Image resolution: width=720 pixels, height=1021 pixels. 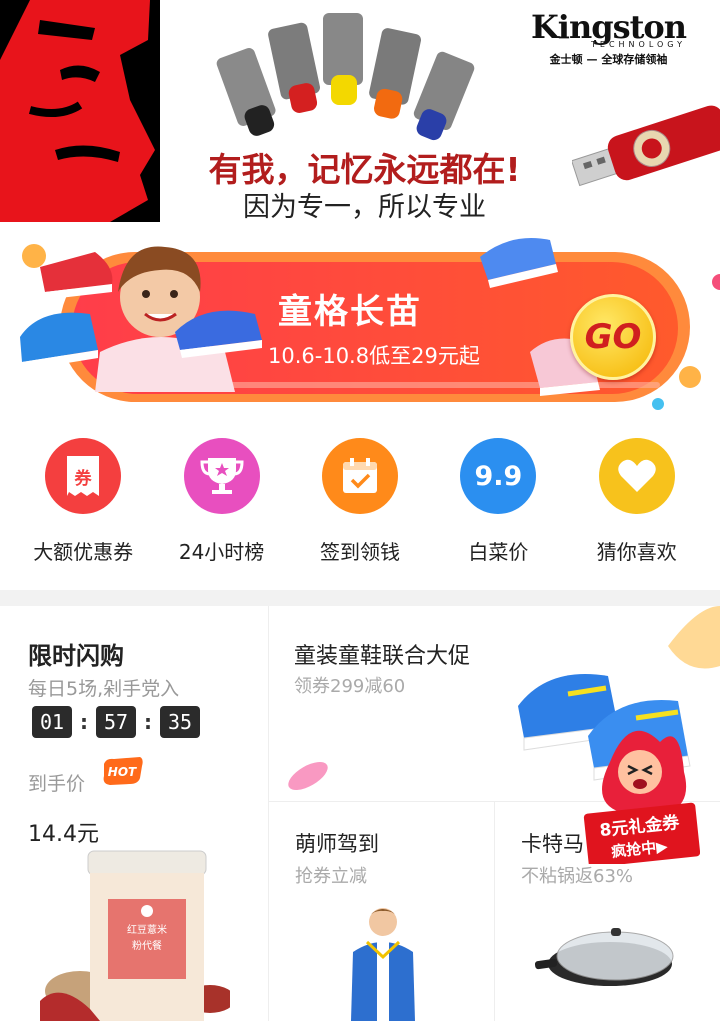 I want to click on nav-item-bargain: 9.9 白菜价, so click(x=498, y=514).